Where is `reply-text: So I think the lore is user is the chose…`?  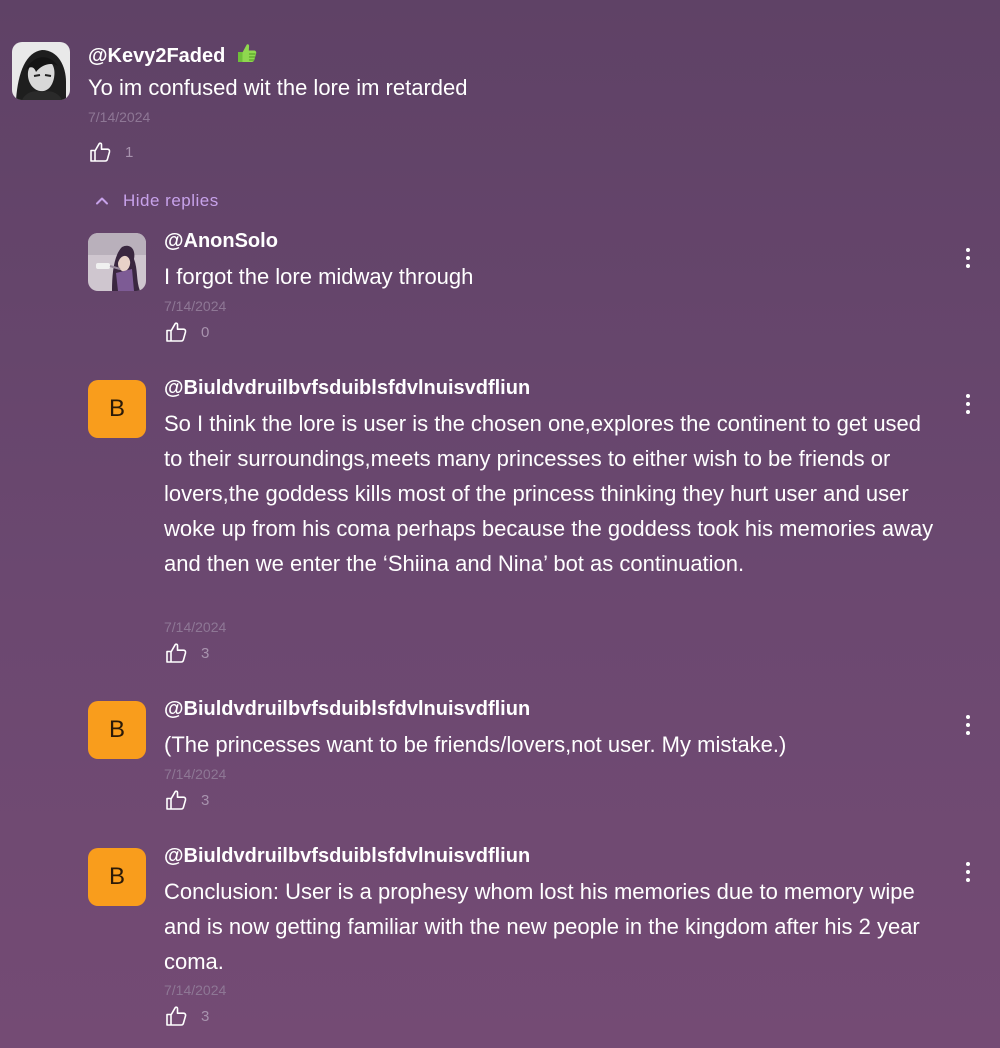
reply-text: So I think the lore is user is the chose… is located at coordinates (549, 493).